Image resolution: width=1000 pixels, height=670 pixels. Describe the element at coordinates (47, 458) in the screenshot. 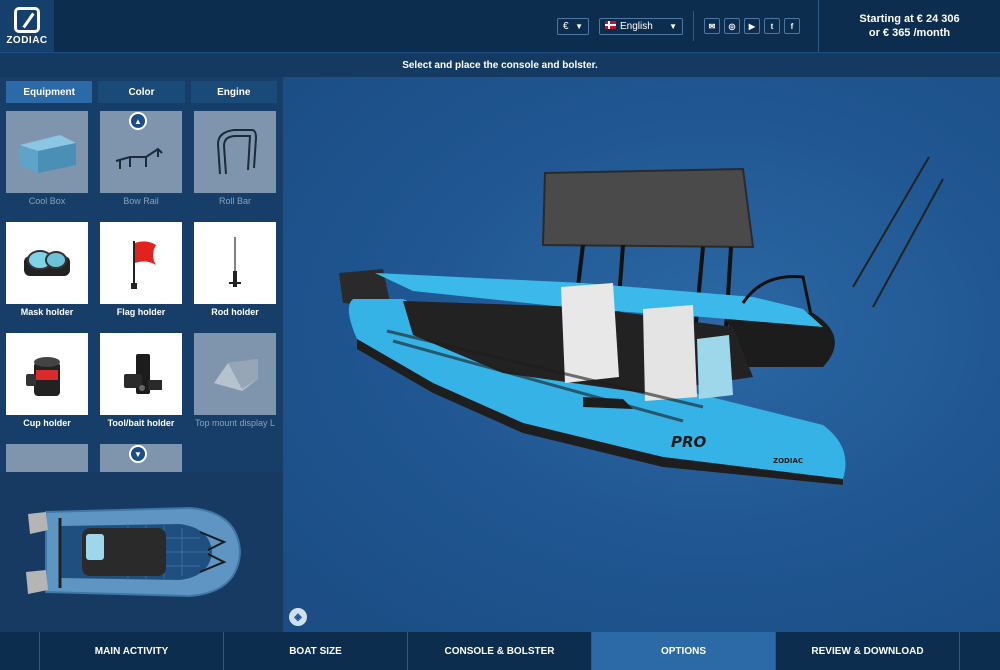

I see `equipment-item-partial` at that location.